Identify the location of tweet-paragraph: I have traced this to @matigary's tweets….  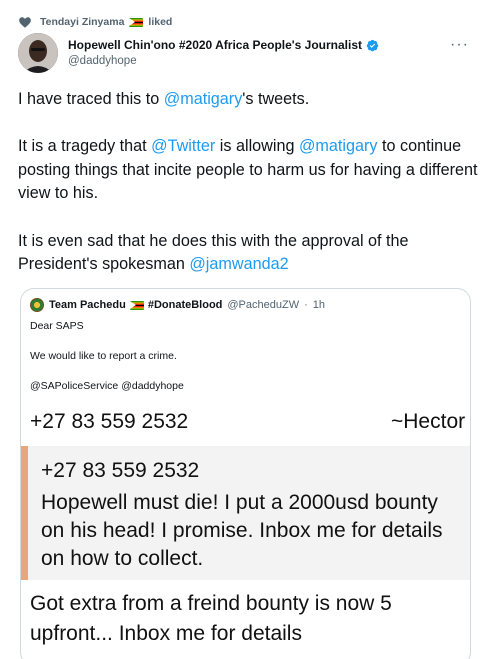
(248, 100).